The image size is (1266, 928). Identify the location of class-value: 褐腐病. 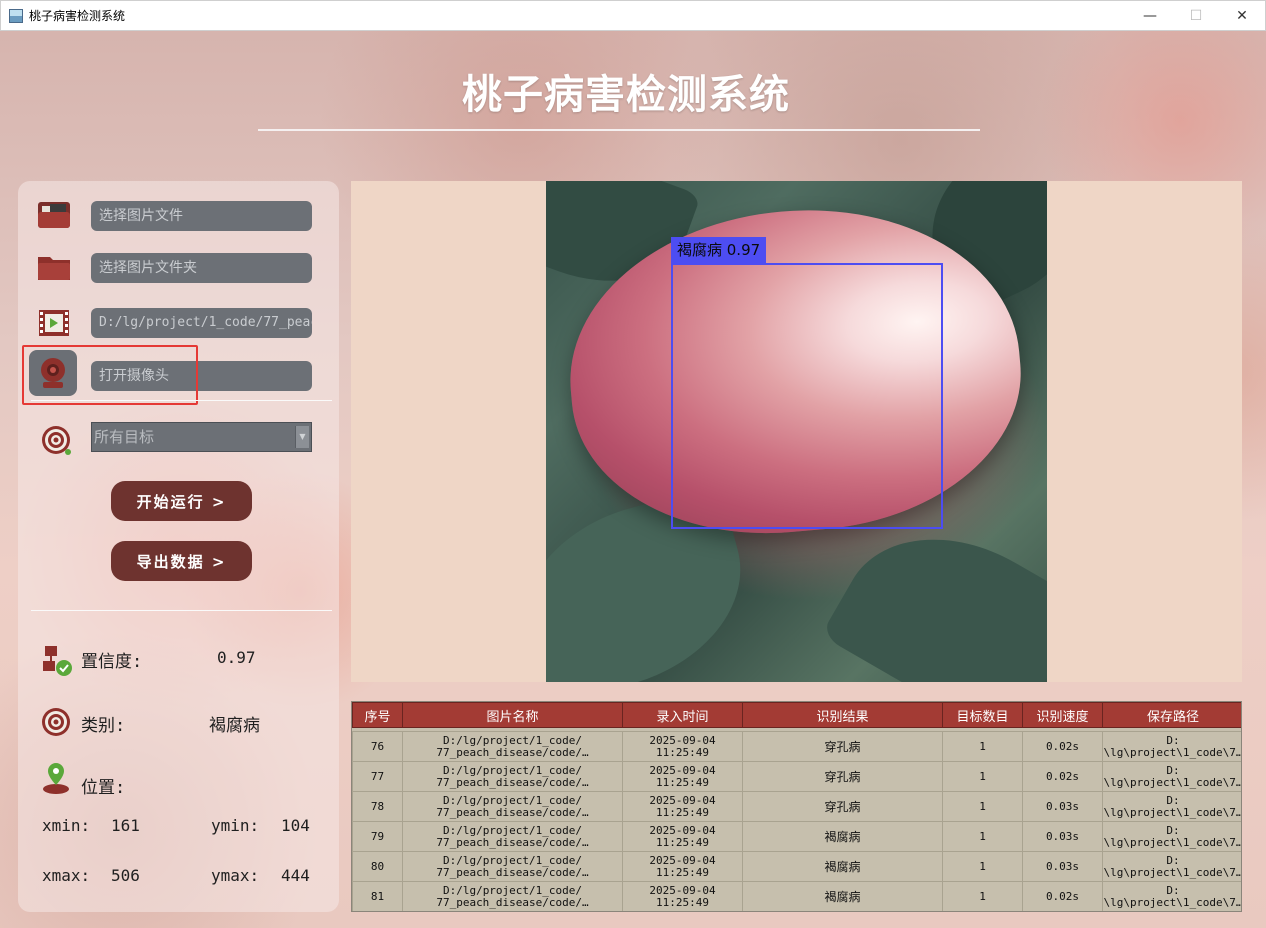
(234, 726).